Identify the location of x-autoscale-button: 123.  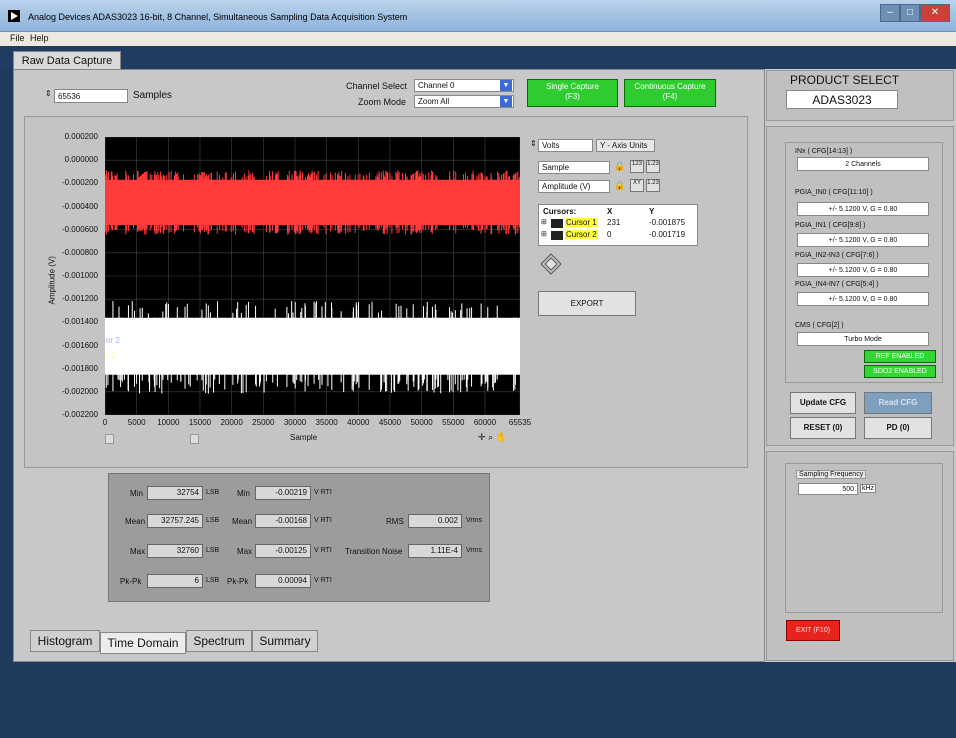
(637, 166).